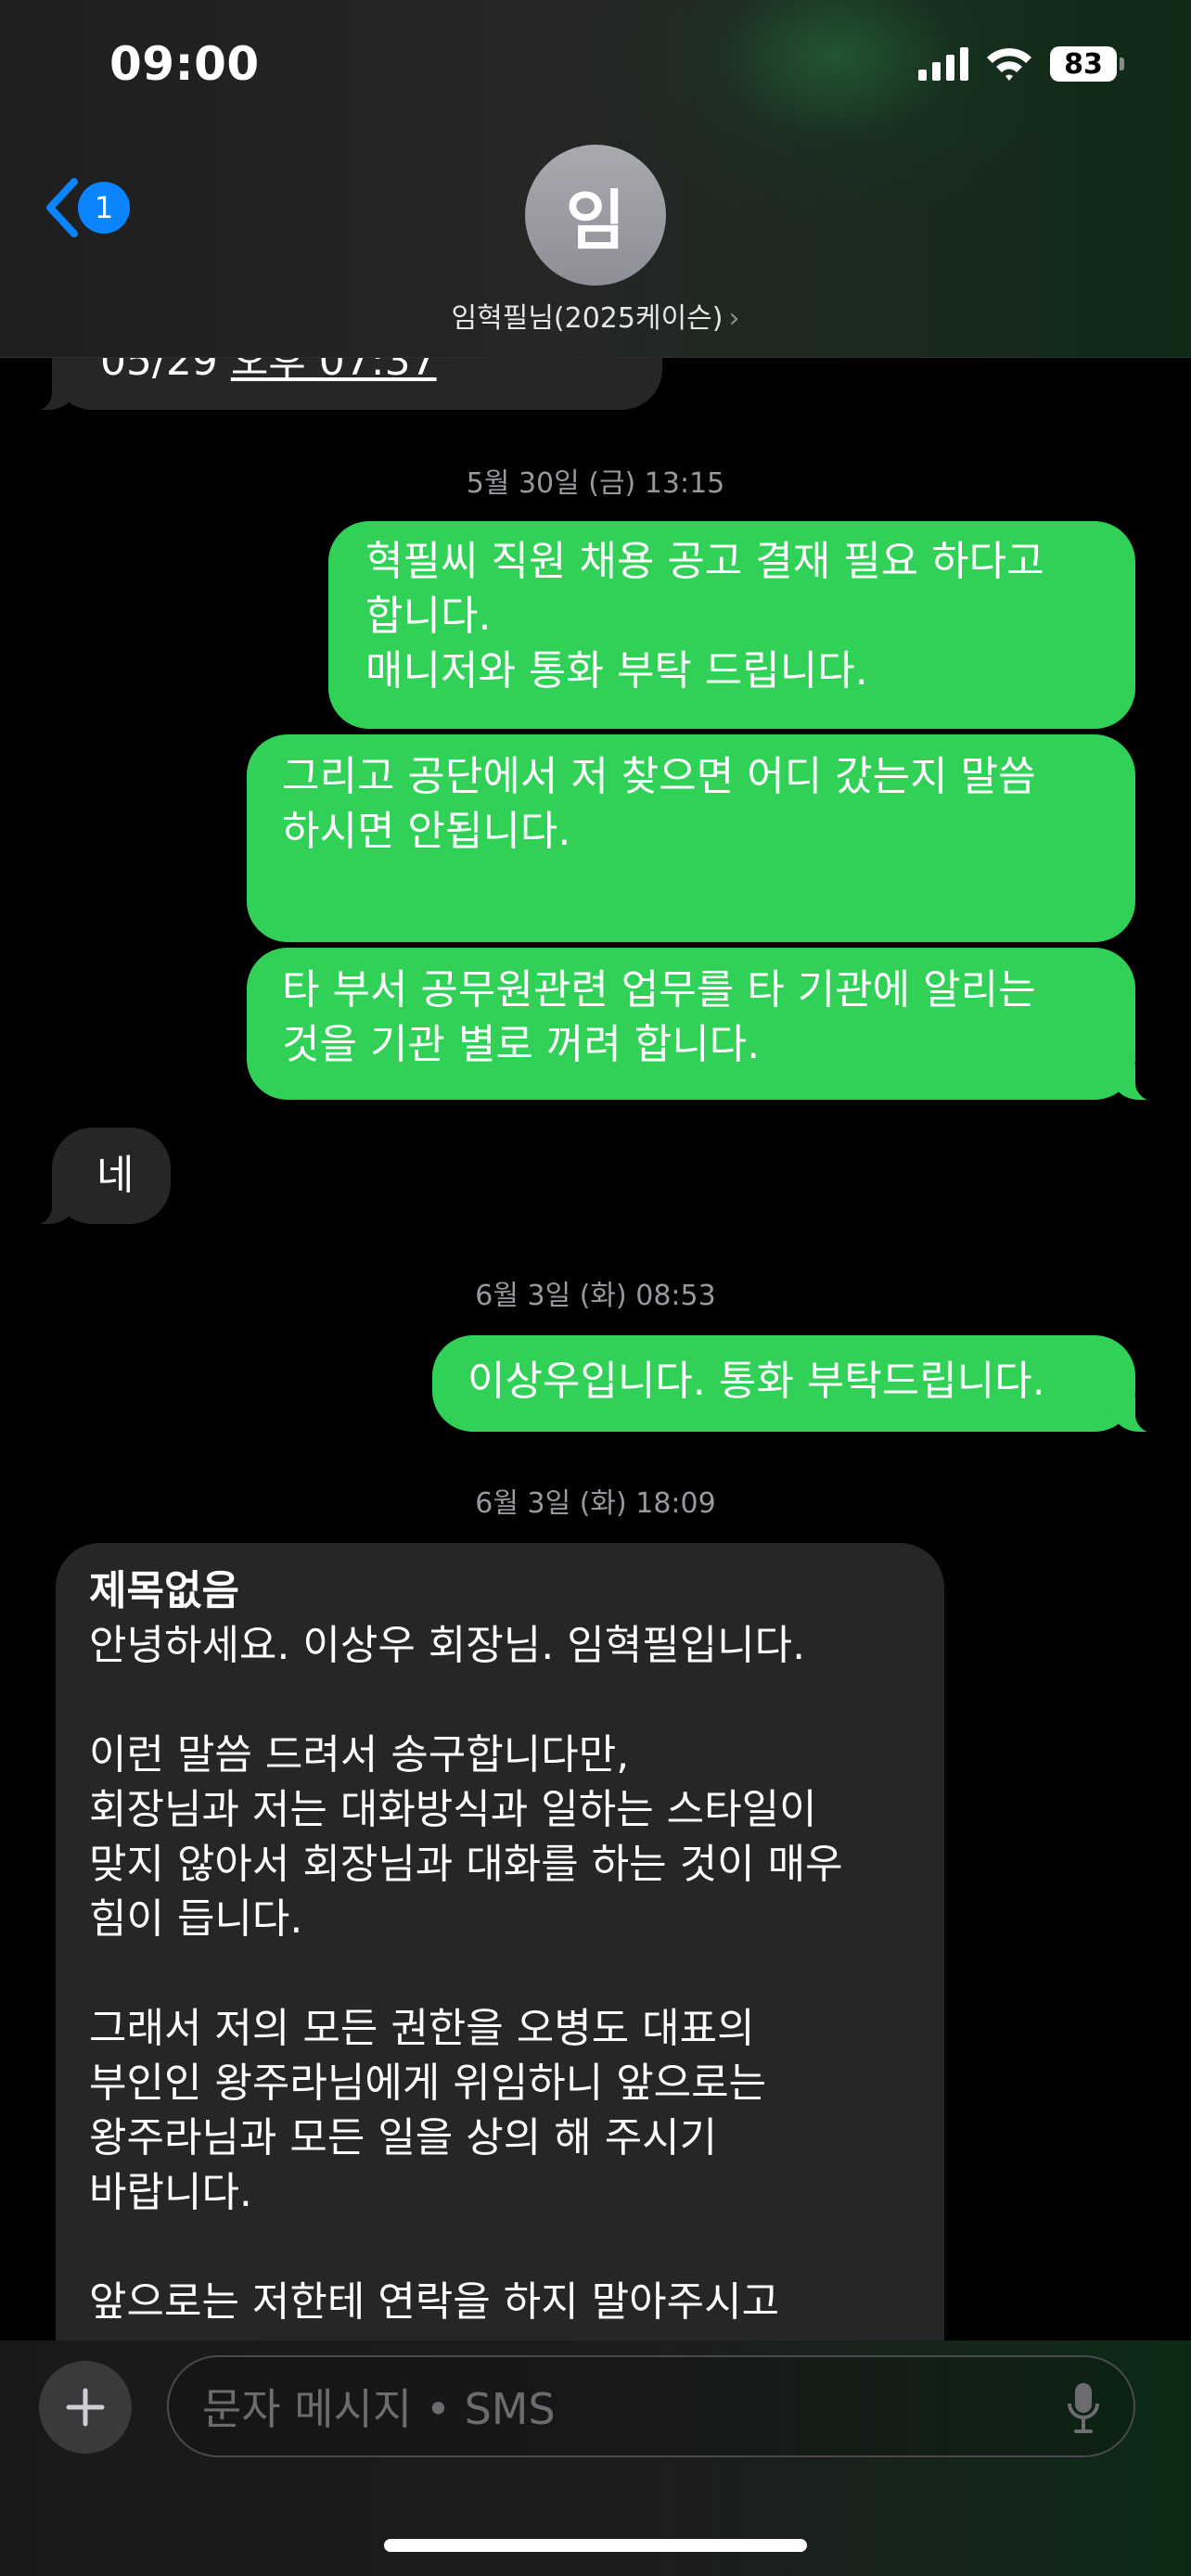 This screenshot has height=2576, width=1191. Describe the element at coordinates (184, 64) in the screenshot. I see `status-time: 09:00` at that location.